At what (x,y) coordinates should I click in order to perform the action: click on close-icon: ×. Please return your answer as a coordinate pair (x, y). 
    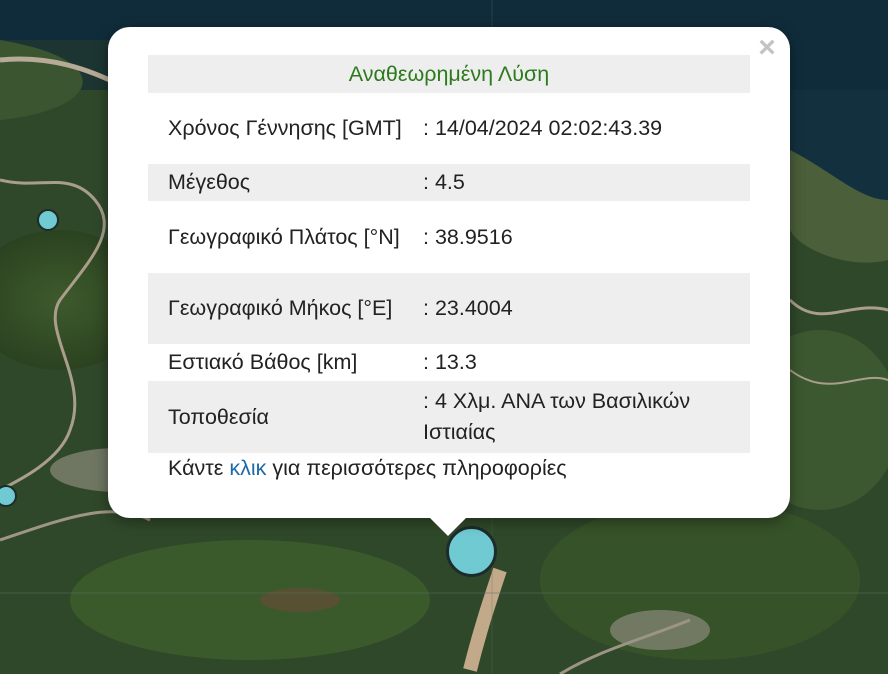
    Looking at the image, I should click on (767, 48).